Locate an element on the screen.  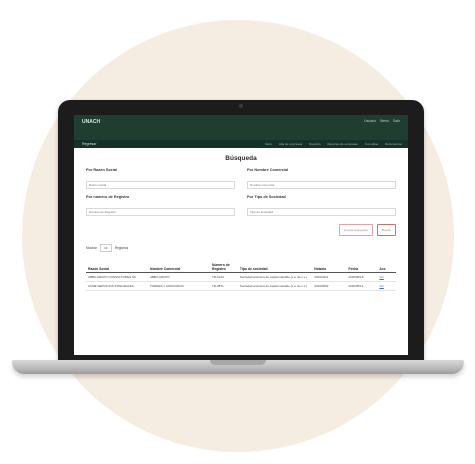
nombre-comercial-input is located at coordinates (321, 185).